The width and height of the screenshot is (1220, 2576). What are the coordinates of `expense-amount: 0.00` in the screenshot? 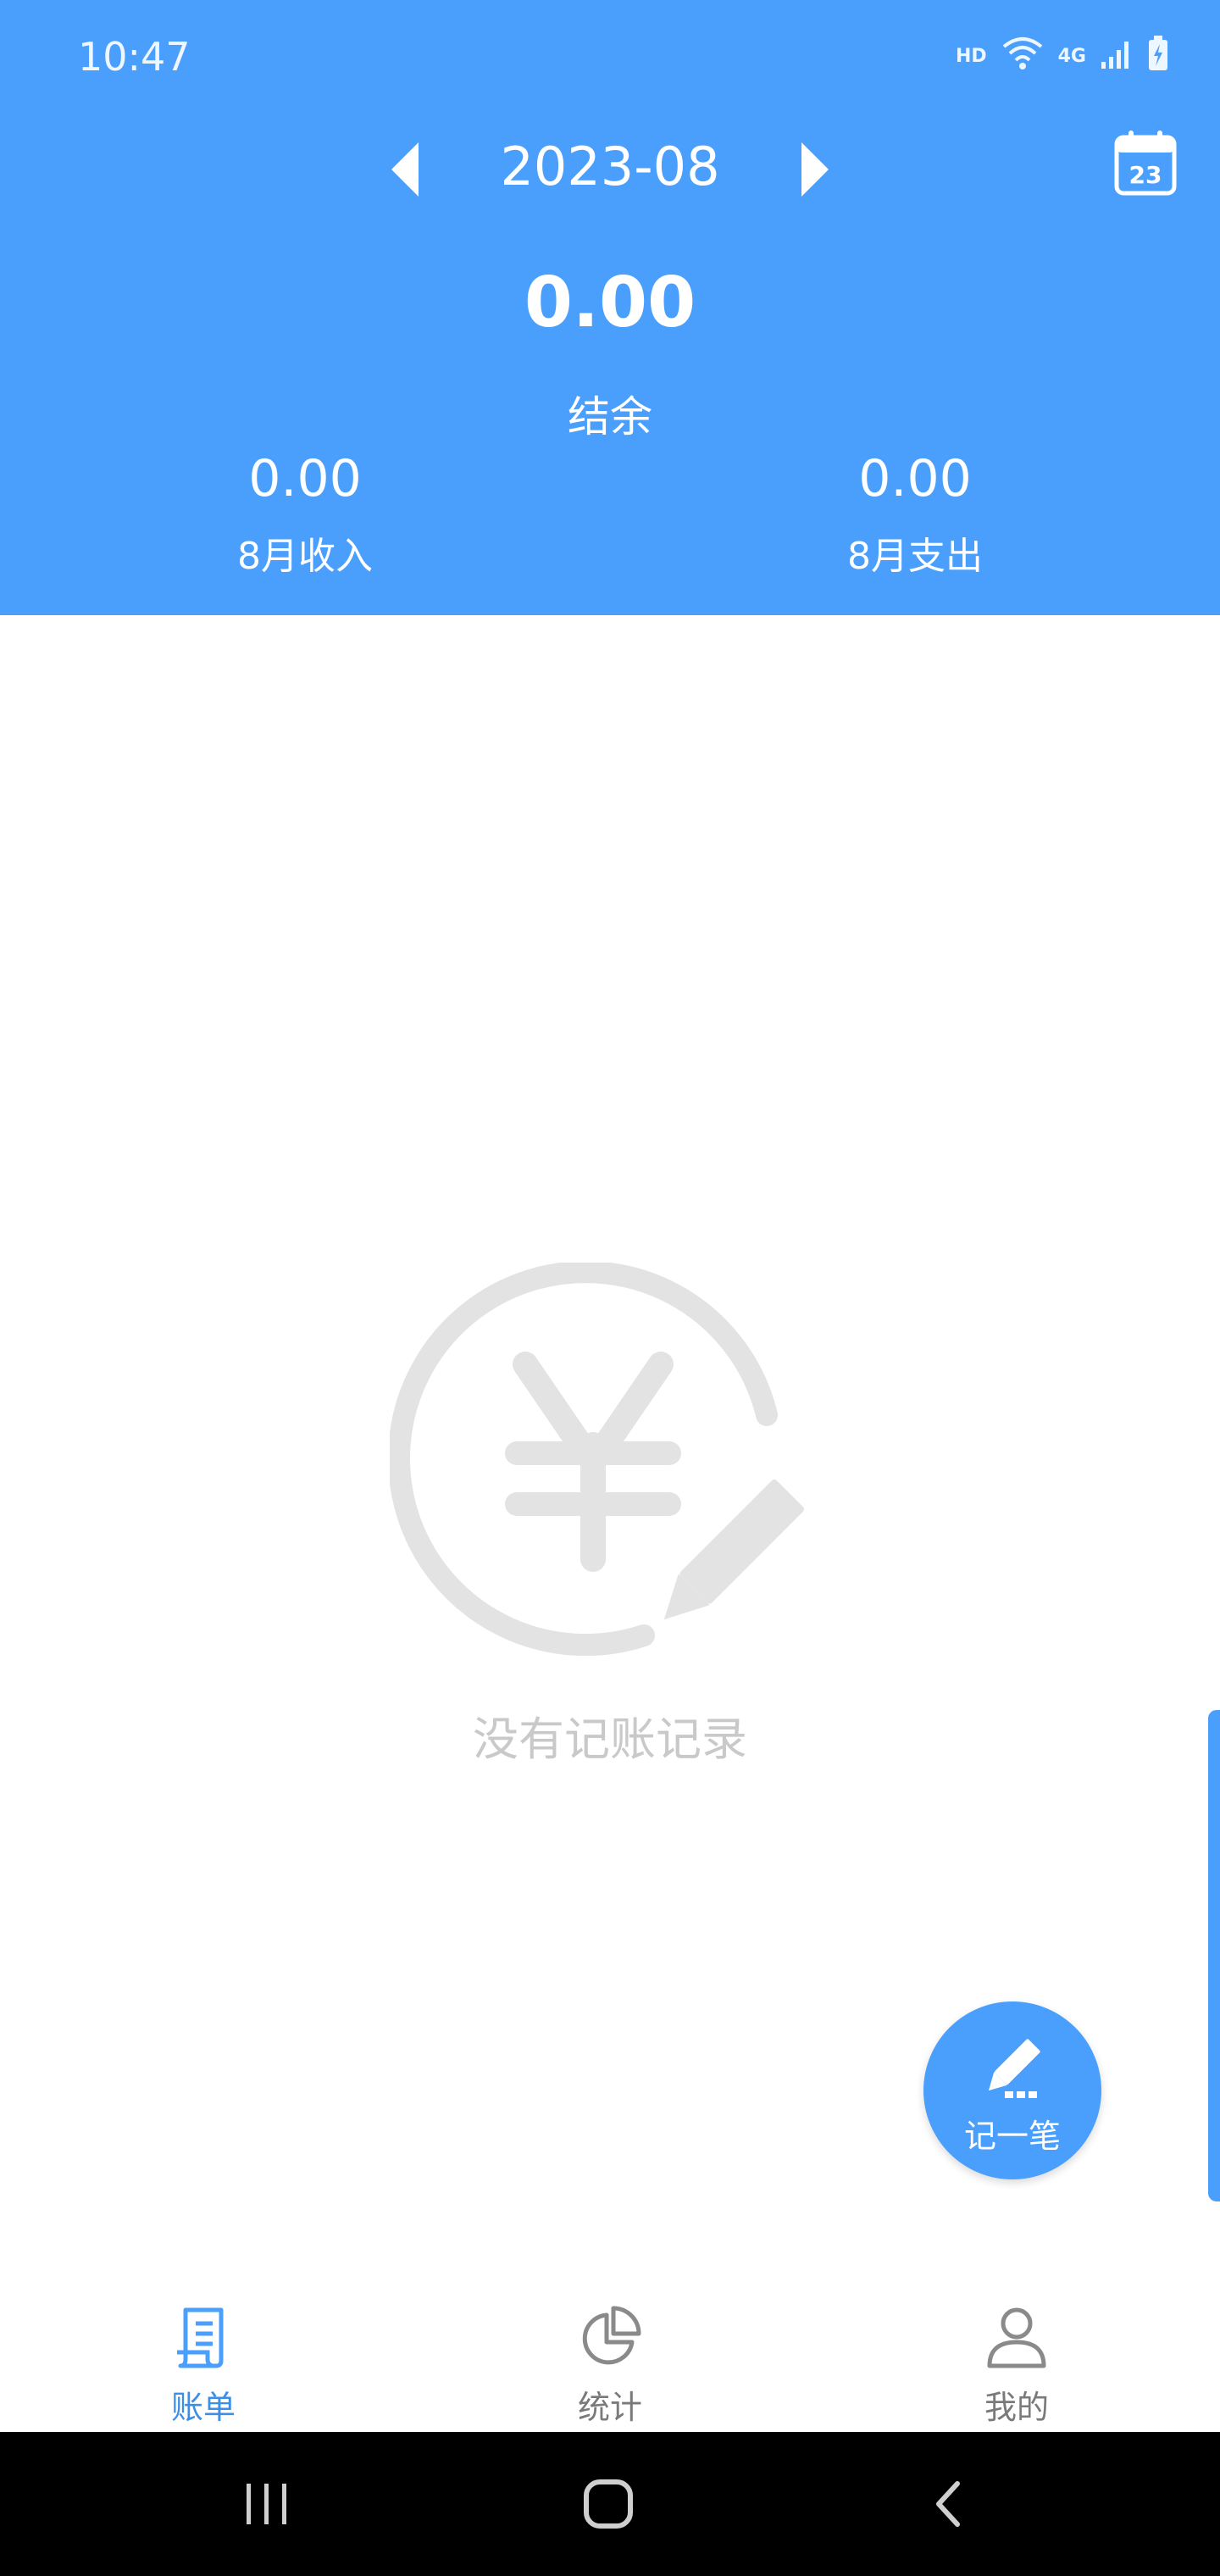 It's located at (915, 478).